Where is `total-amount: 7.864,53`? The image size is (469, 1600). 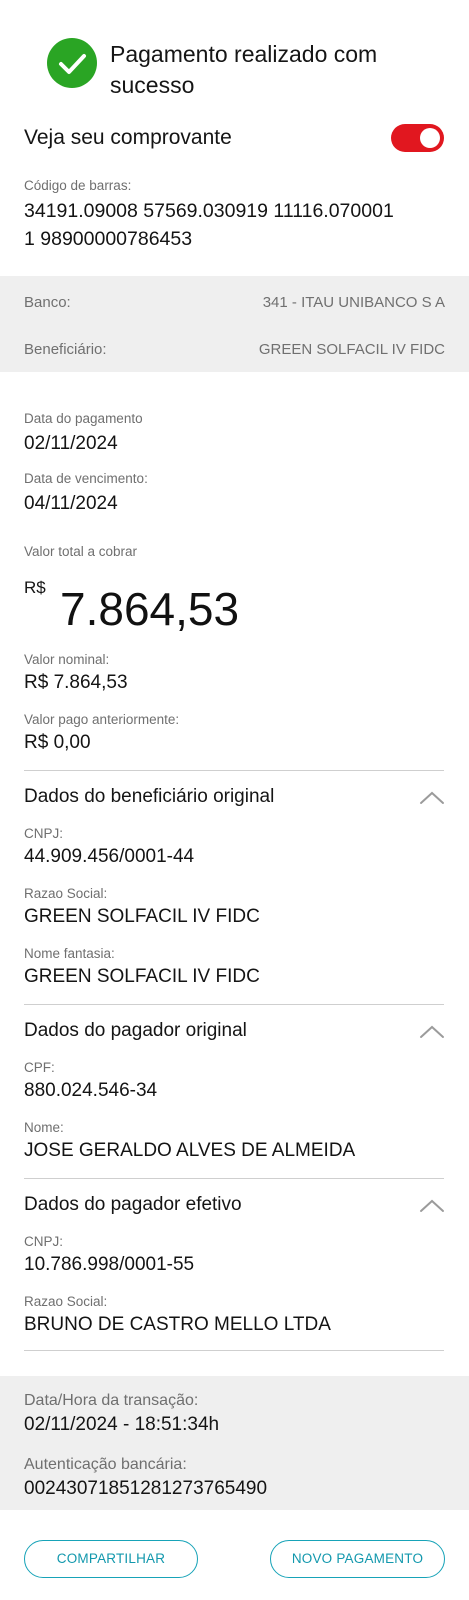
total-amount: 7.864,53 is located at coordinates (150, 609).